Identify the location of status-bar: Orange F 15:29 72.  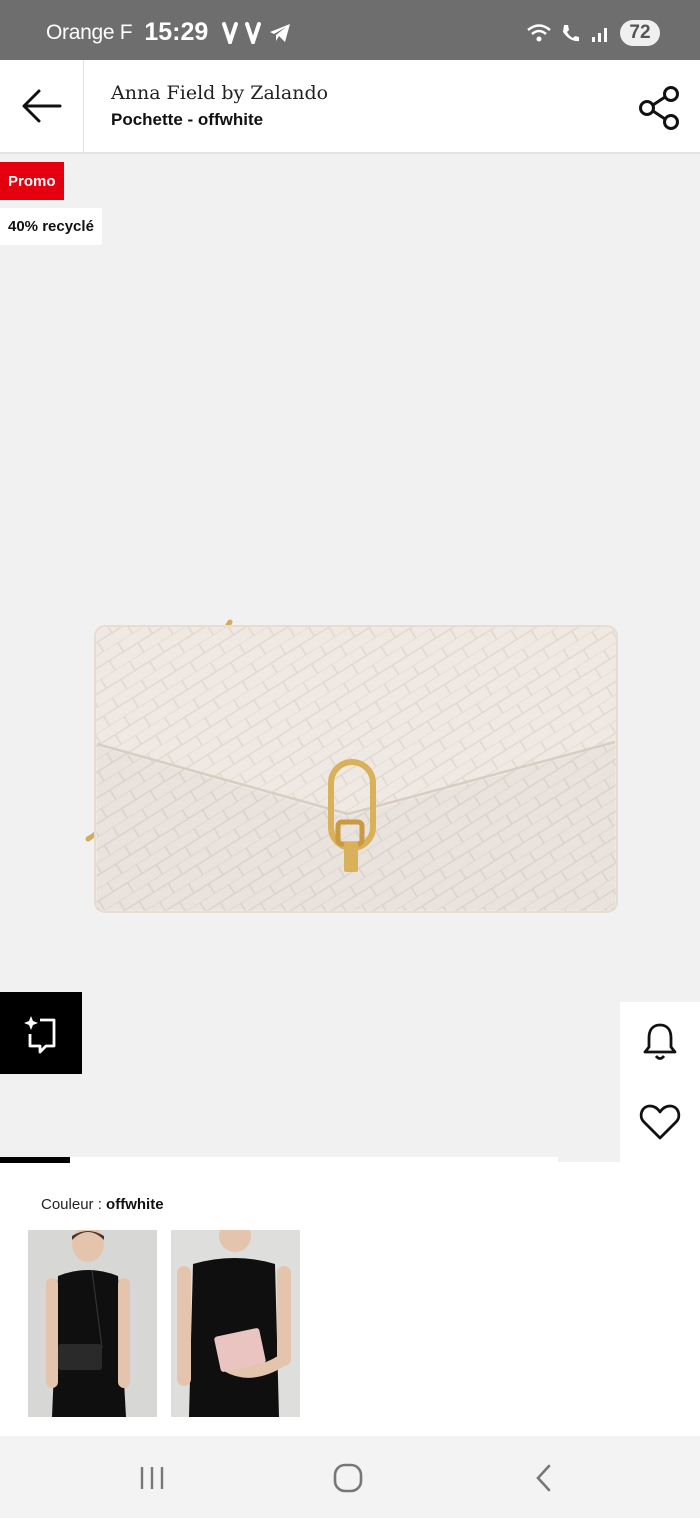
(350, 30).